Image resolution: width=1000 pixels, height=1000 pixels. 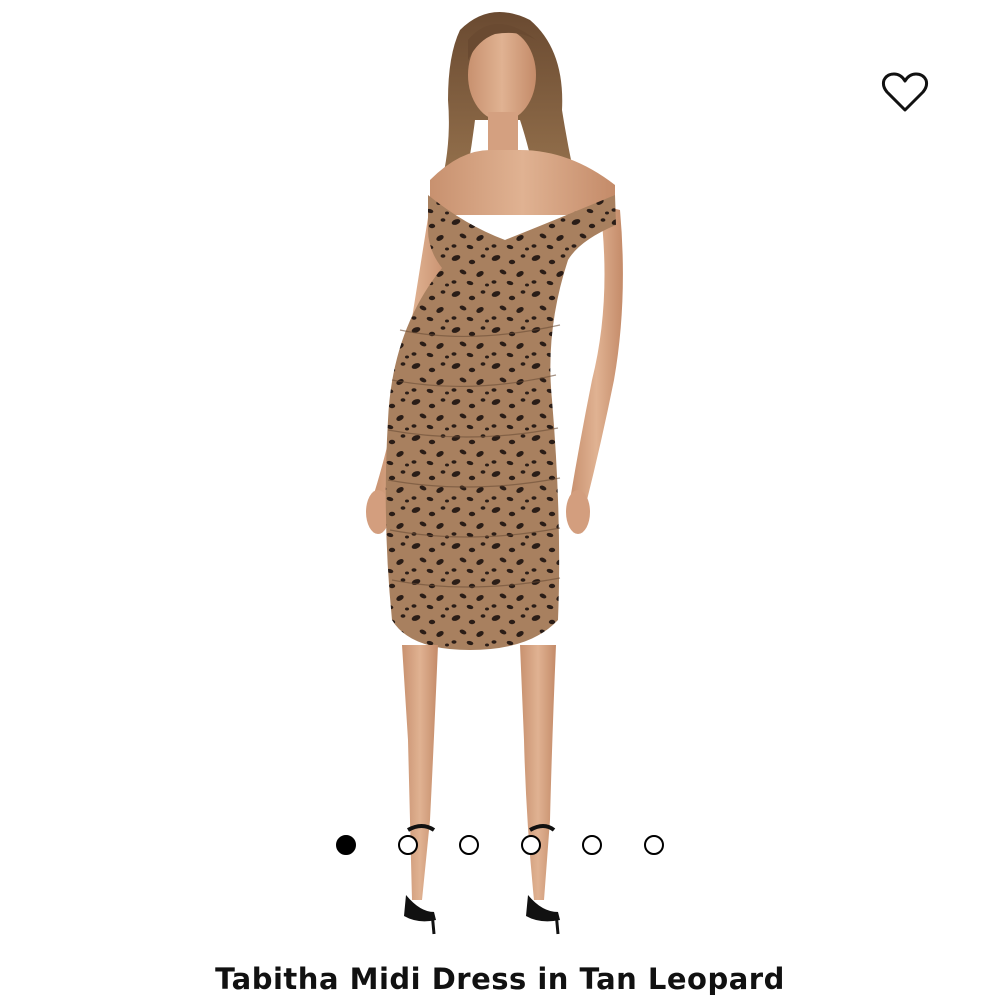 I want to click on heart-outline-icon, so click(x=905, y=92).